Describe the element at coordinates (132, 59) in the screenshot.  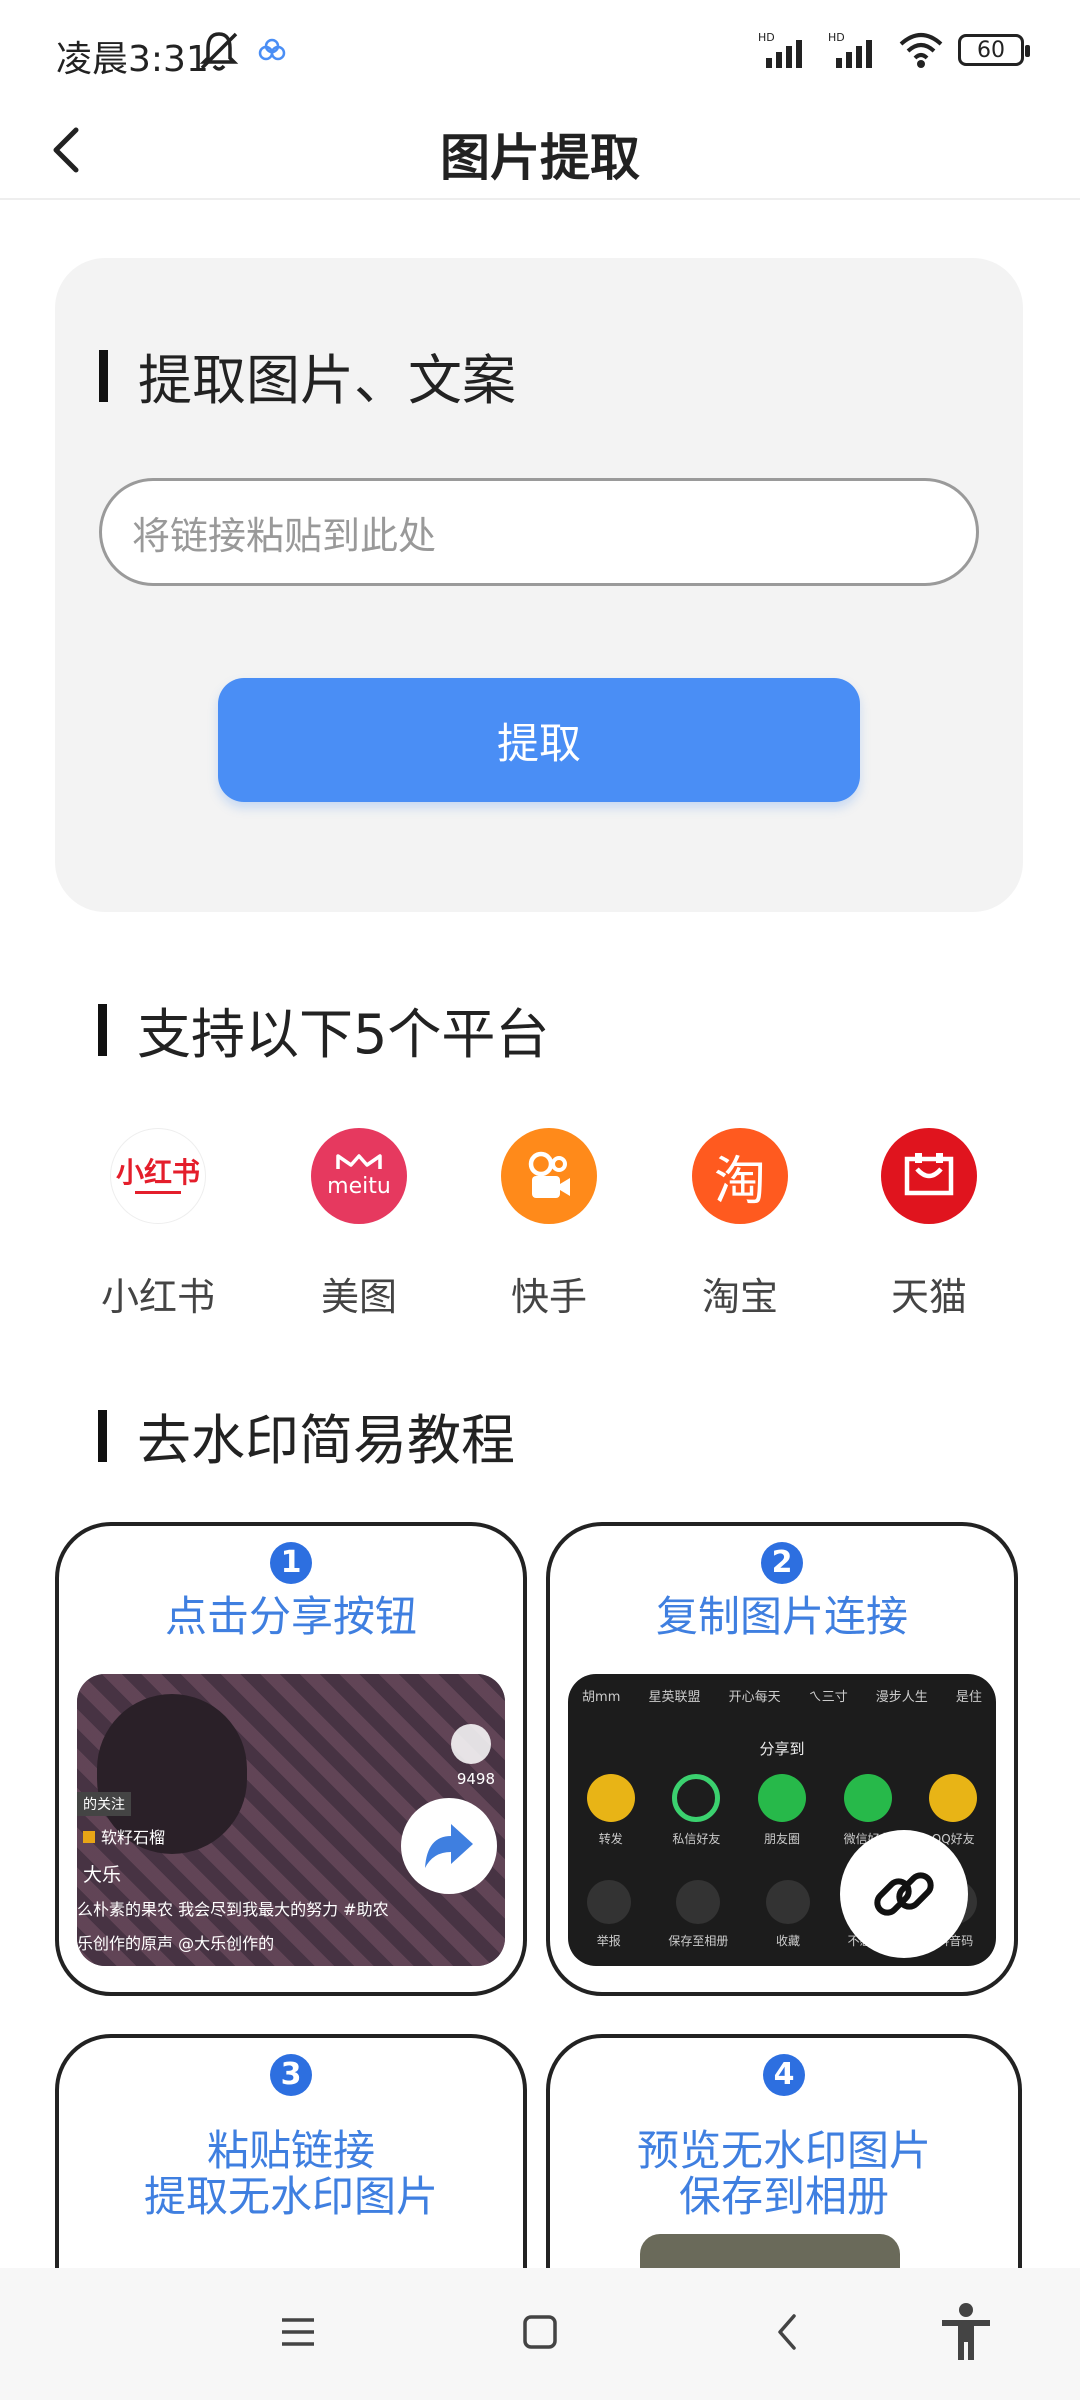
I see `status-time: 凌晨3:31` at that location.